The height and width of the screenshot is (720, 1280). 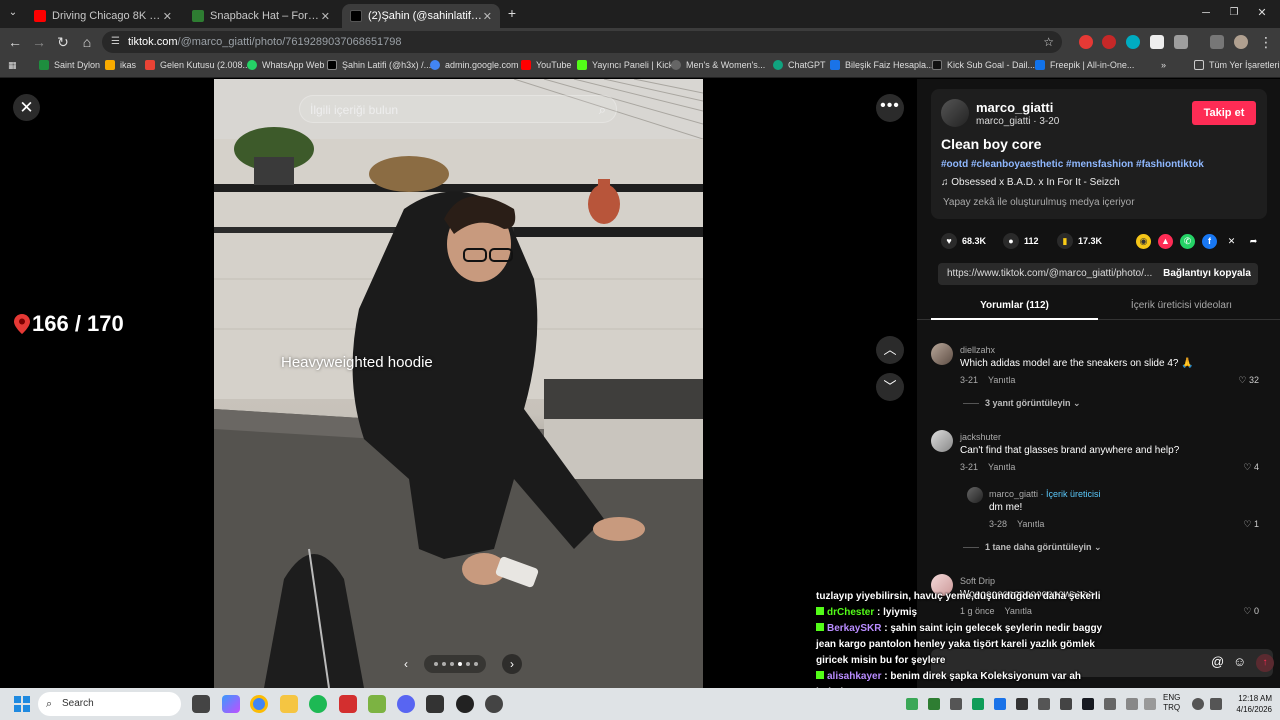 What do you see at coordinates (1216, 704) in the screenshot?
I see `volume-icon` at bounding box center [1216, 704].